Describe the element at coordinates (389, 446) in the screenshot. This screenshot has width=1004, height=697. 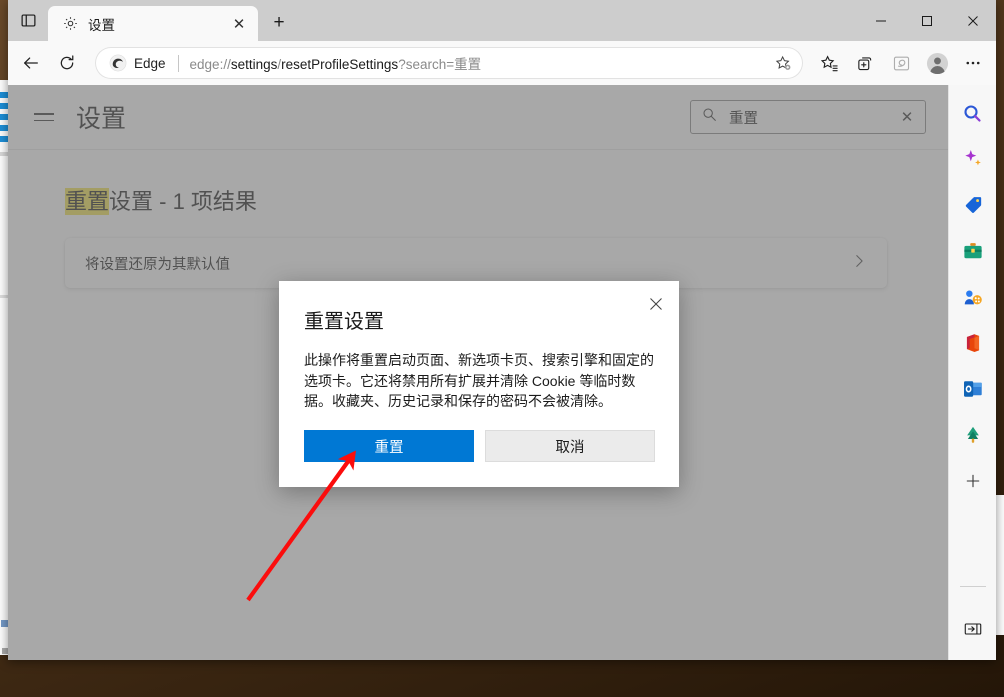
I see `reset-confirm-button: 重置` at that location.